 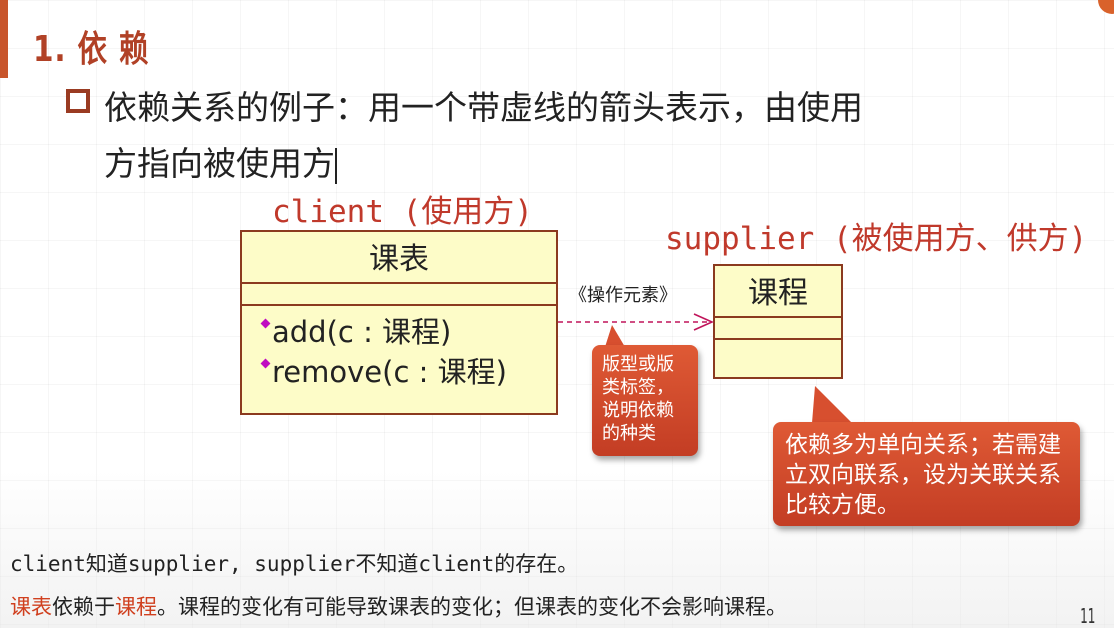 What do you see at coordinates (136, 607) in the screenshot?
I see `note-highlight-course: 课程` at bounding box center [136, 607].